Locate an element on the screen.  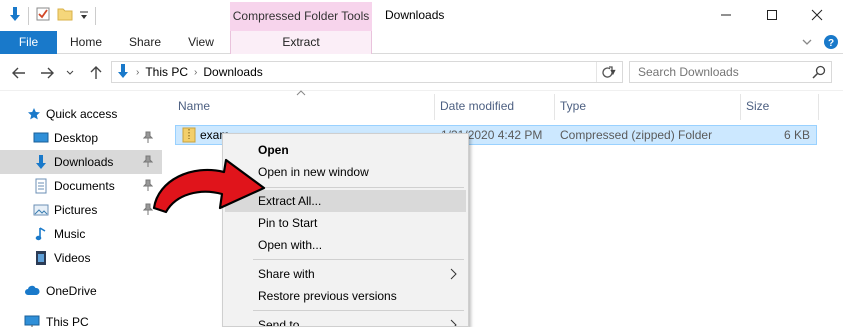
star-icon is located at coordinates (34, 114).